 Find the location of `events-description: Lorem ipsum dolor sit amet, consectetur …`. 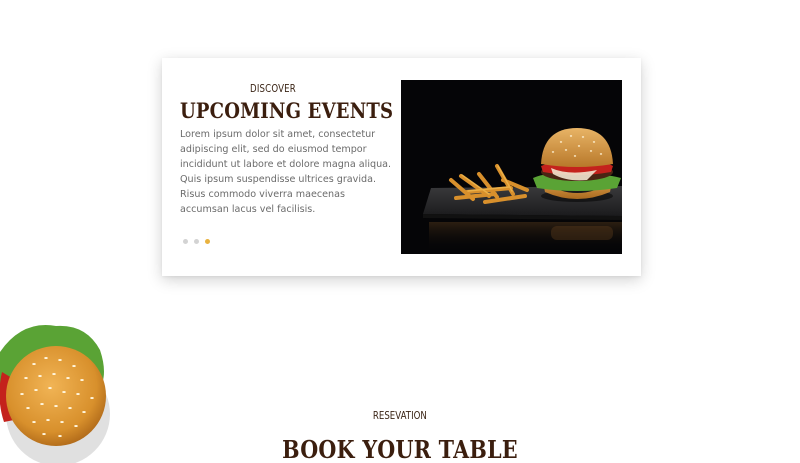

events-description: Lorem ipsum dolor sit amet, consectetur … is located at coordinates (286, 172).